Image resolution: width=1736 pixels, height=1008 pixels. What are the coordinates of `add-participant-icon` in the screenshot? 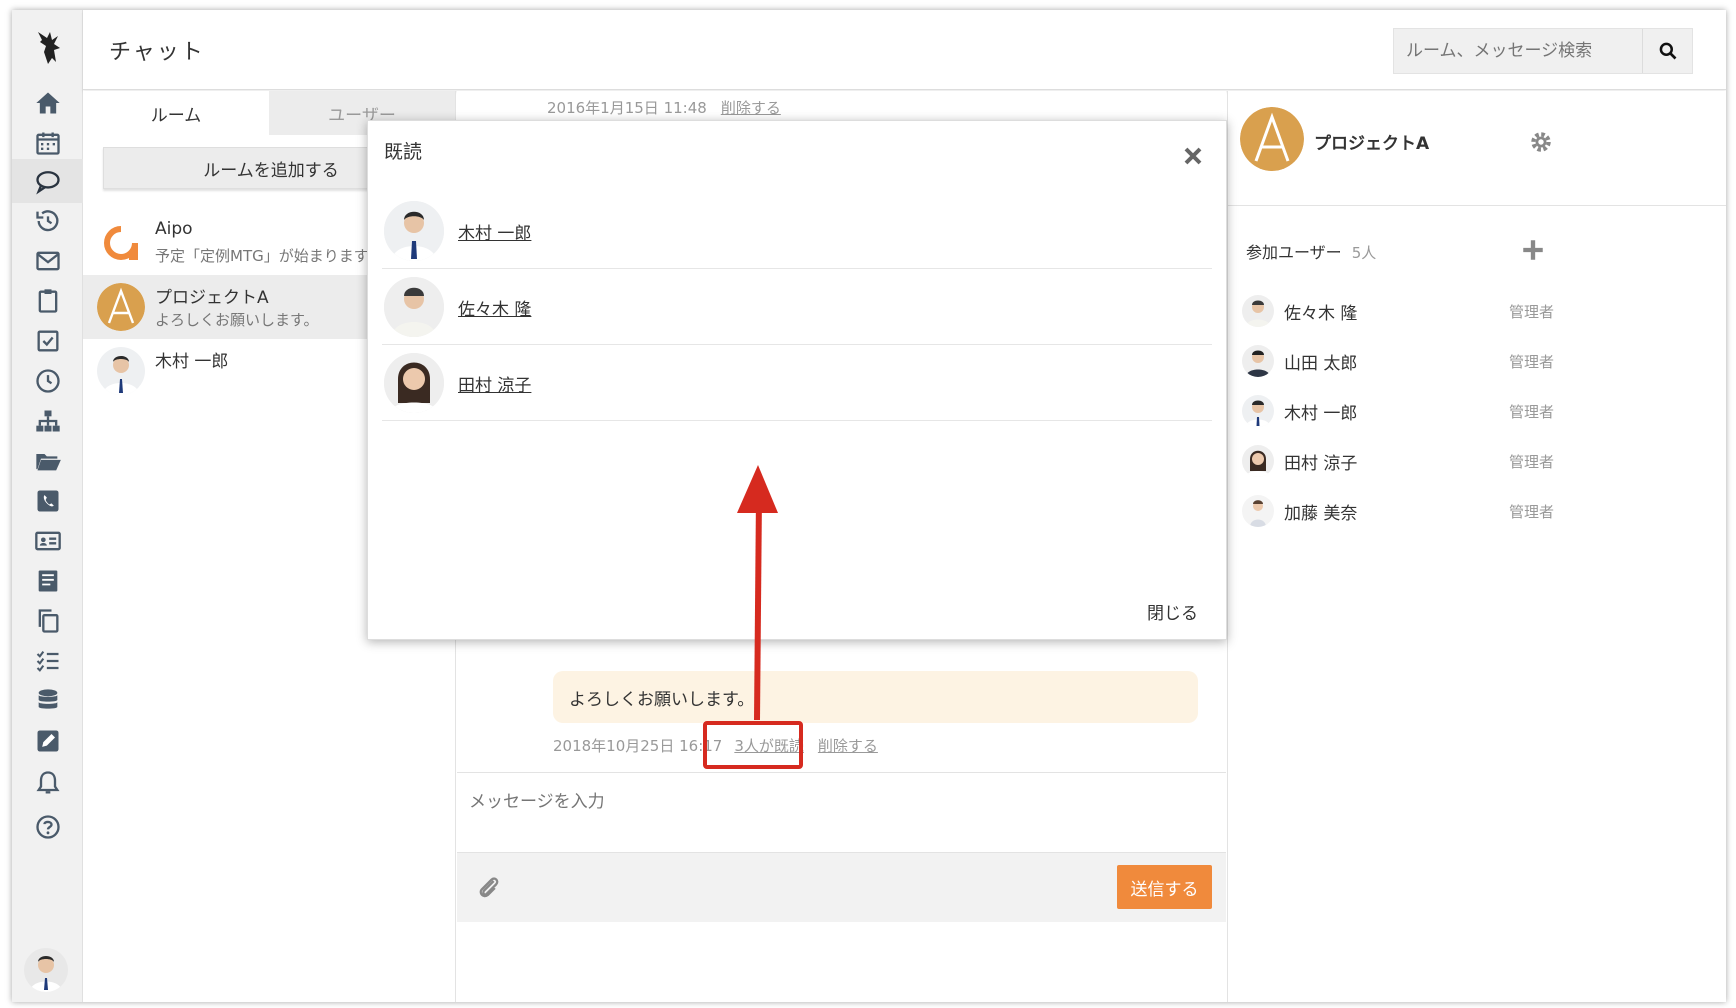 It's located at (1533, 250).